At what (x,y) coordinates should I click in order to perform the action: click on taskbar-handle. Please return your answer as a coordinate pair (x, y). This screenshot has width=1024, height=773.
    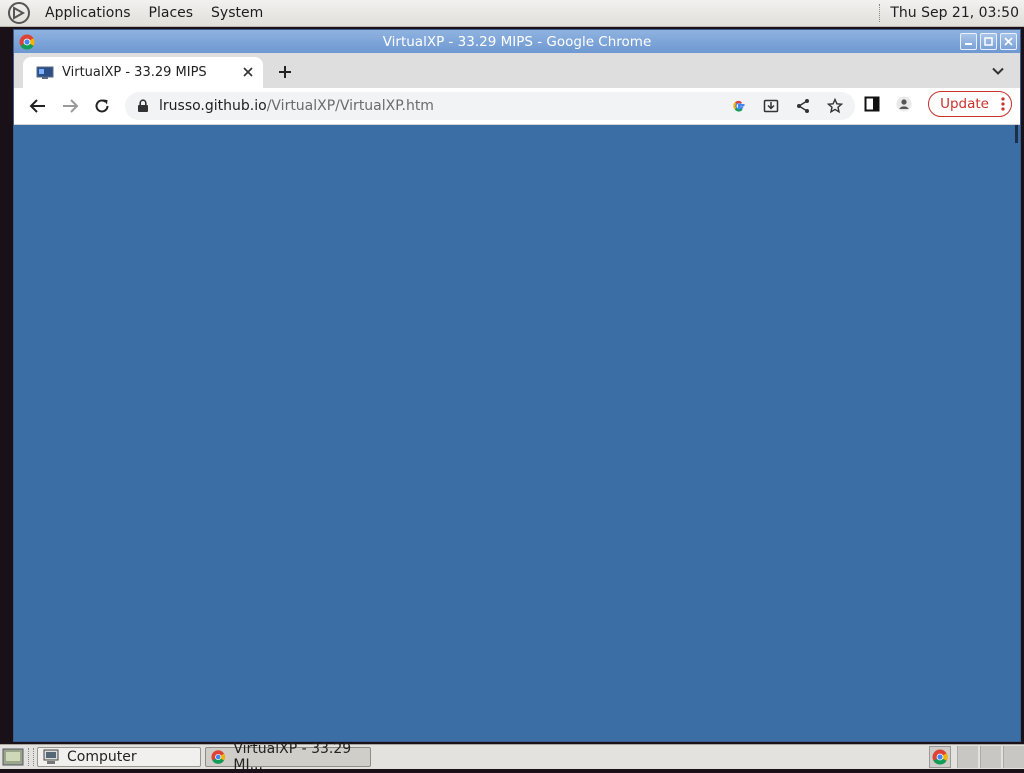
    Looking at the image, I should click on (31, 757).